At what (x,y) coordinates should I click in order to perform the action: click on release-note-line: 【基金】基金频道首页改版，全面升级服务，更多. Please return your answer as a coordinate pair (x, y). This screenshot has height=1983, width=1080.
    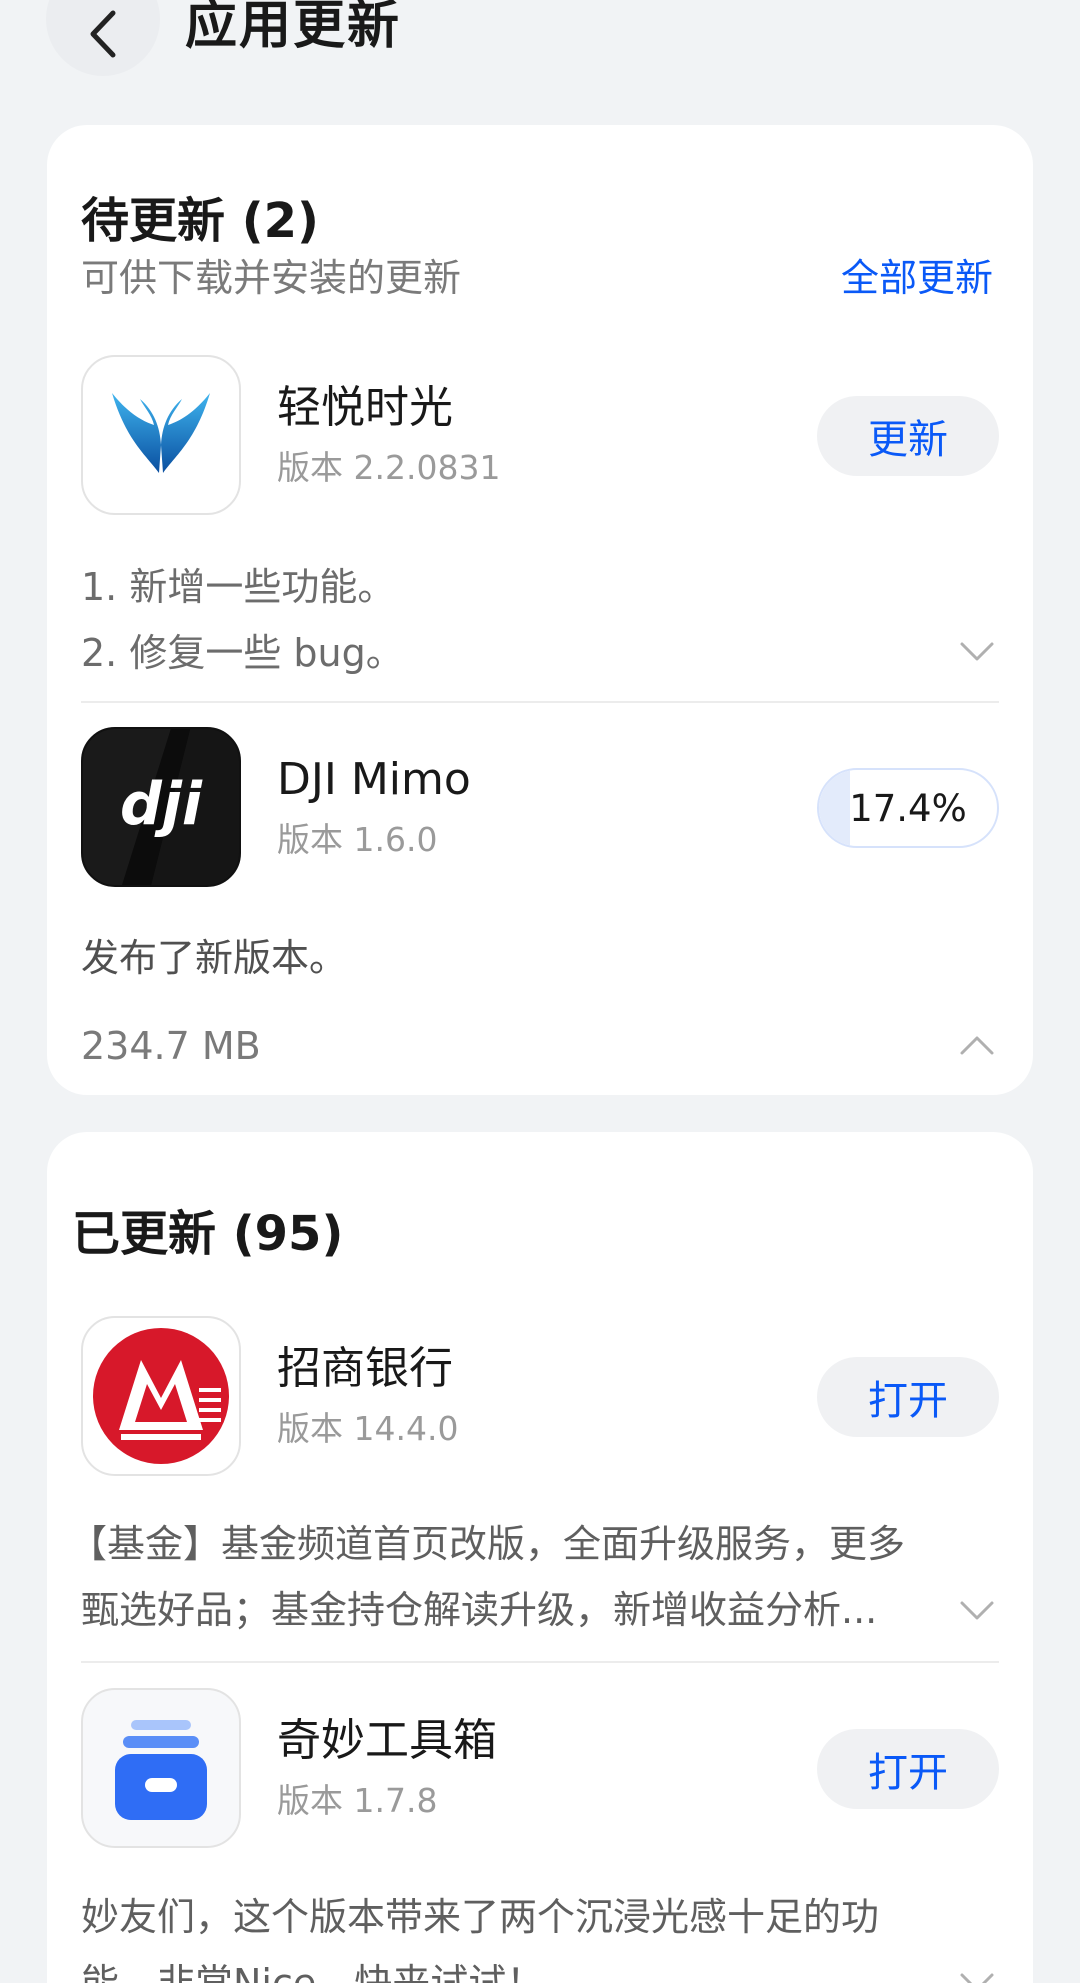
    Looking at the image, I should click on (487, 1544).